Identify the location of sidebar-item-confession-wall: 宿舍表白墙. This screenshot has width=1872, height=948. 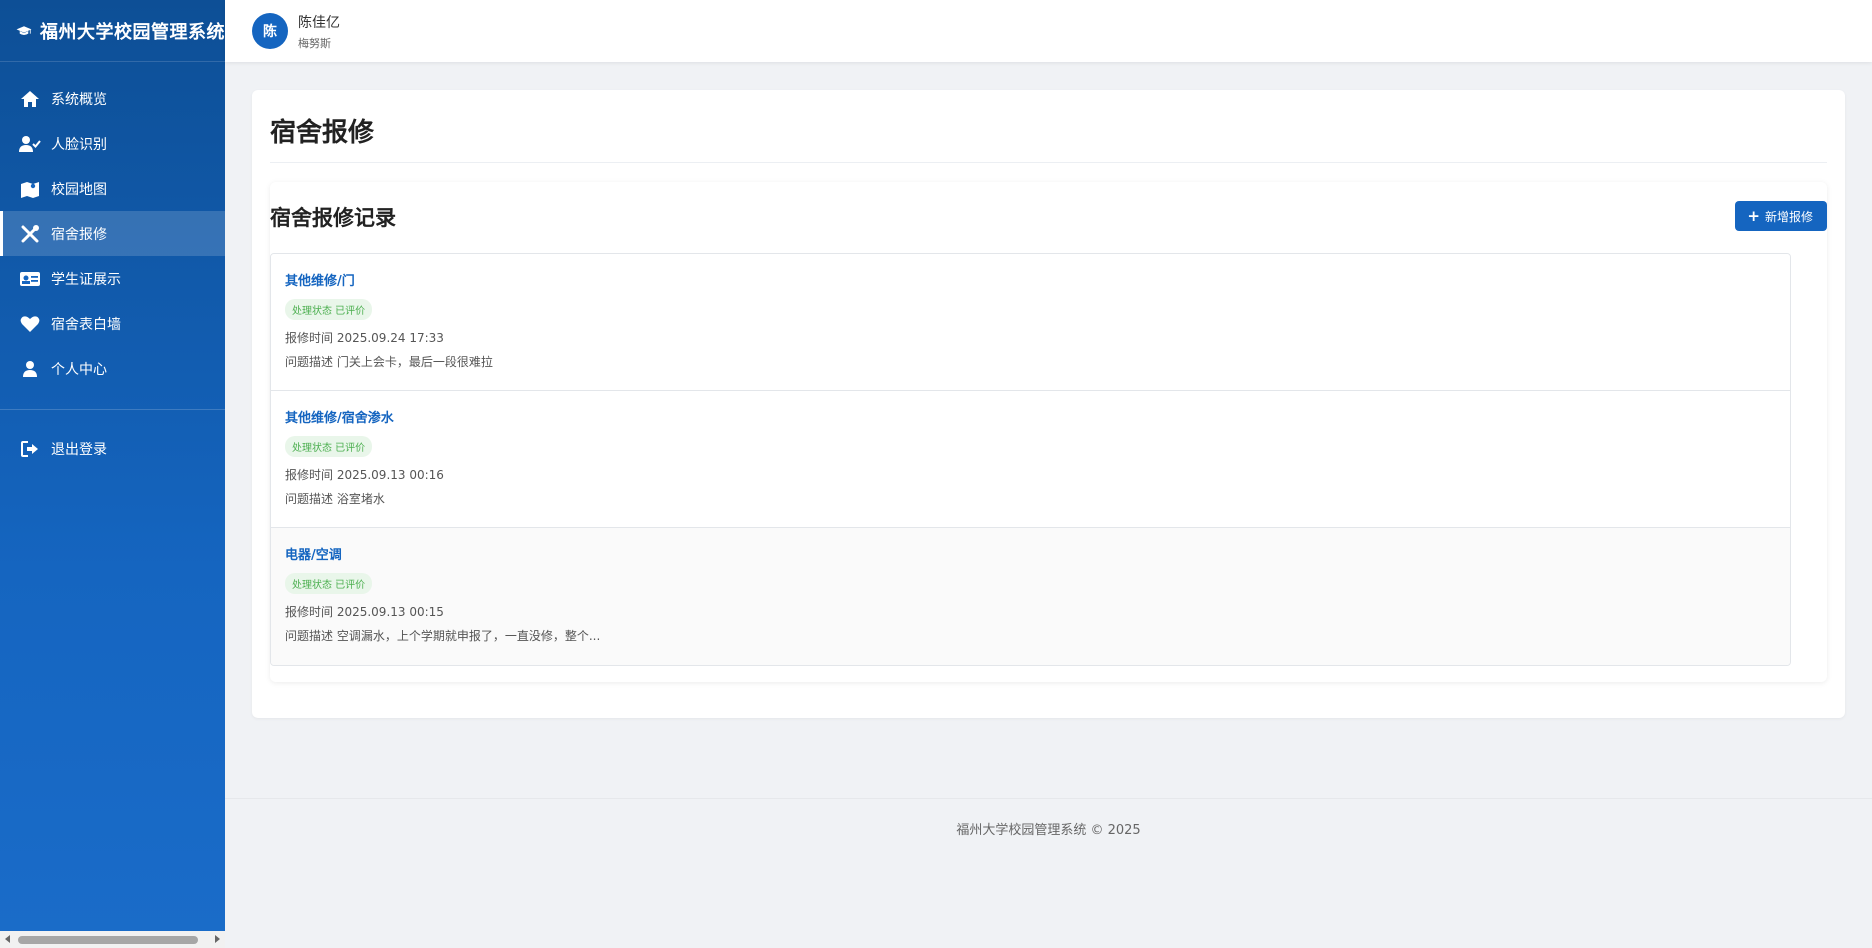
(112, 323).